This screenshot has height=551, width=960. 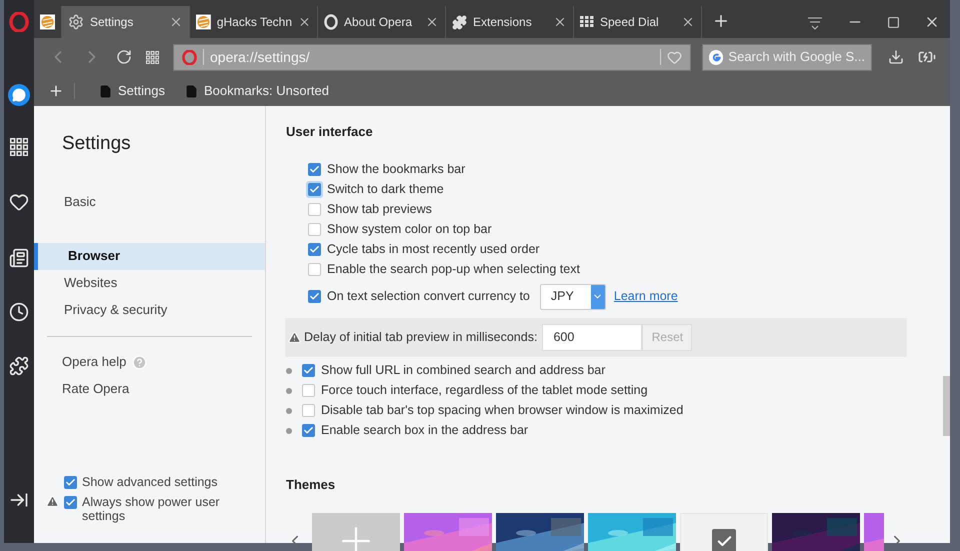 What do you see at coordinates (587, 22) in the screenshot?
I see `grid-icon` at bounding box center [587, 22].